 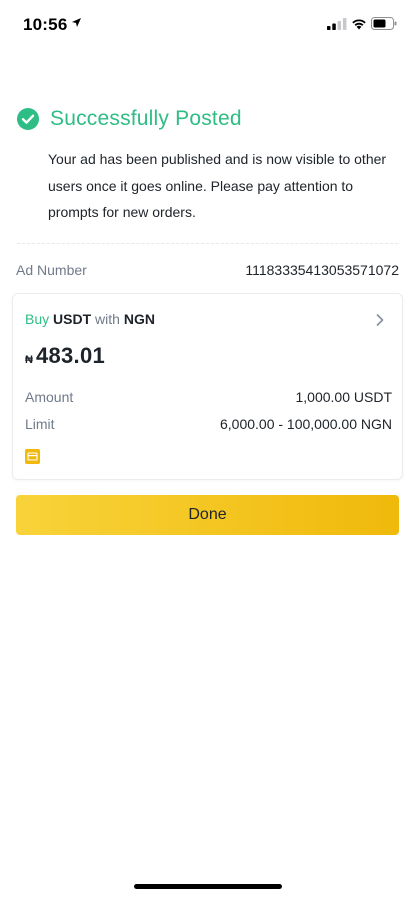 I want to click on ad-asset: USDT, so click(x=72, y=319).